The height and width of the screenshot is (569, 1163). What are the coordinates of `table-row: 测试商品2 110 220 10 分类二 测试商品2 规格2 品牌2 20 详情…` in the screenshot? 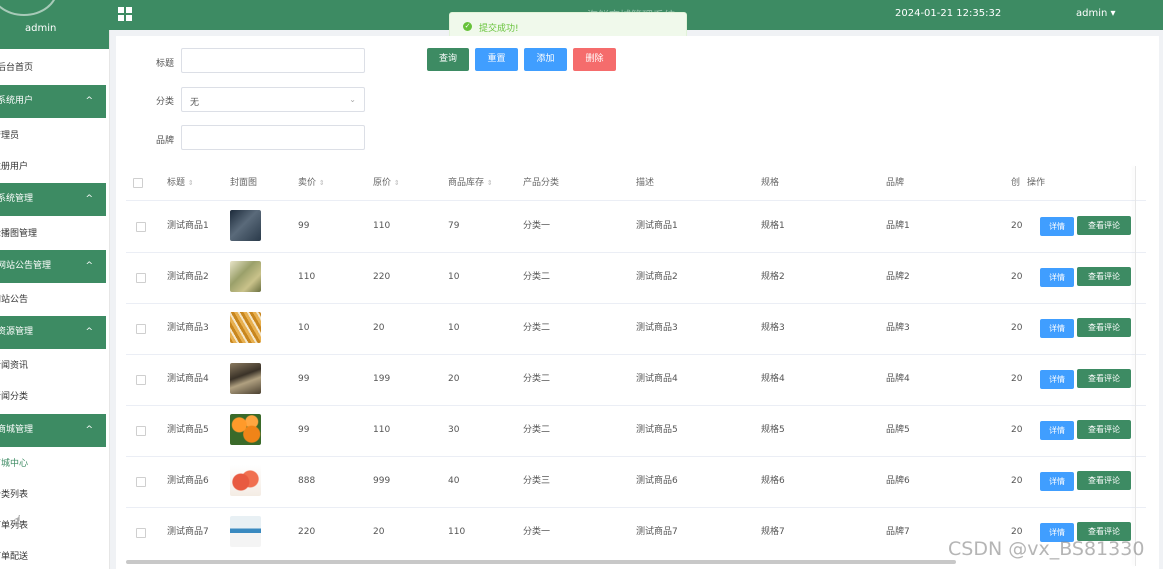 It's located at (636, 278).